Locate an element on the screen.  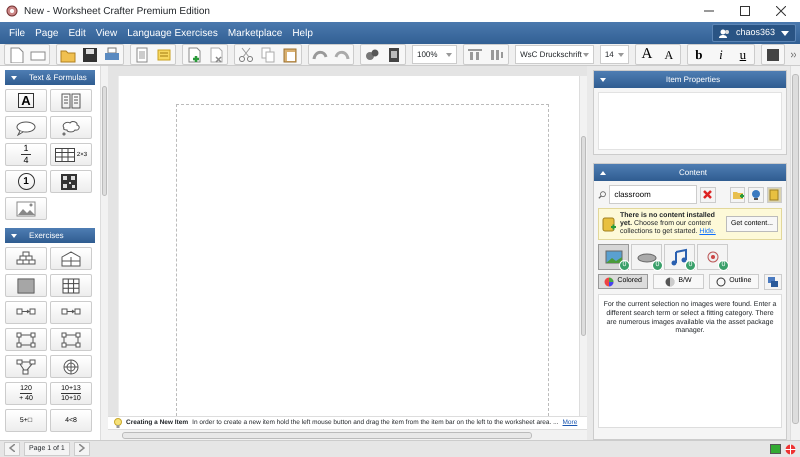
menu-item: Page is located at coordinates (47, 33).